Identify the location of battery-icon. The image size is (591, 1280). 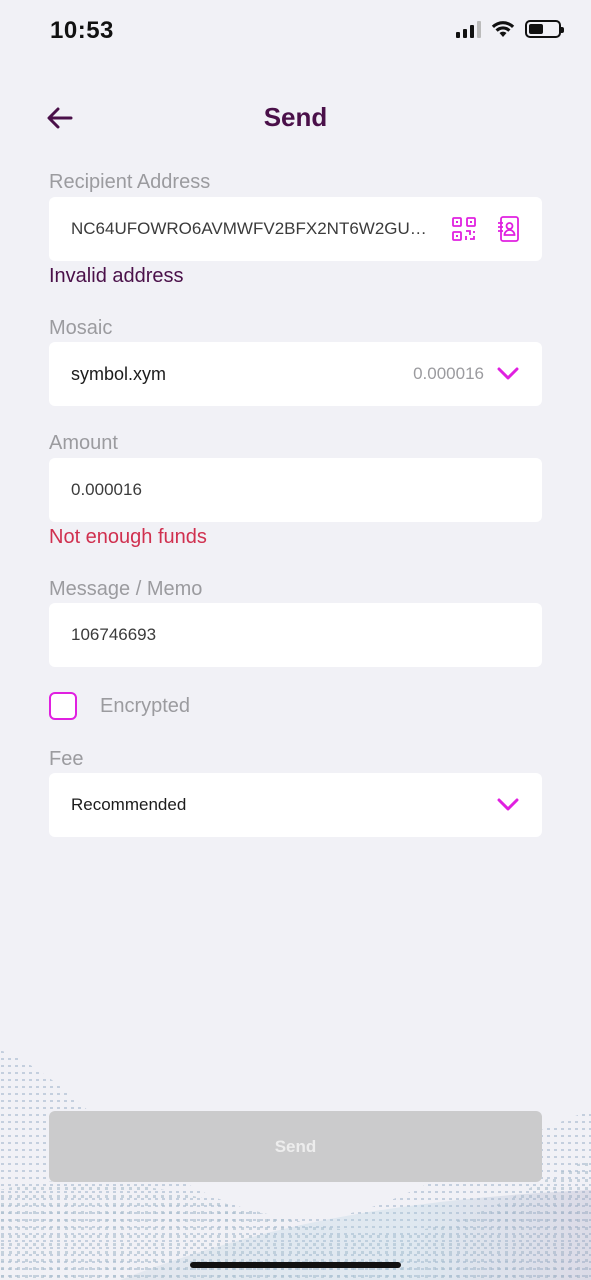
(544, 29).